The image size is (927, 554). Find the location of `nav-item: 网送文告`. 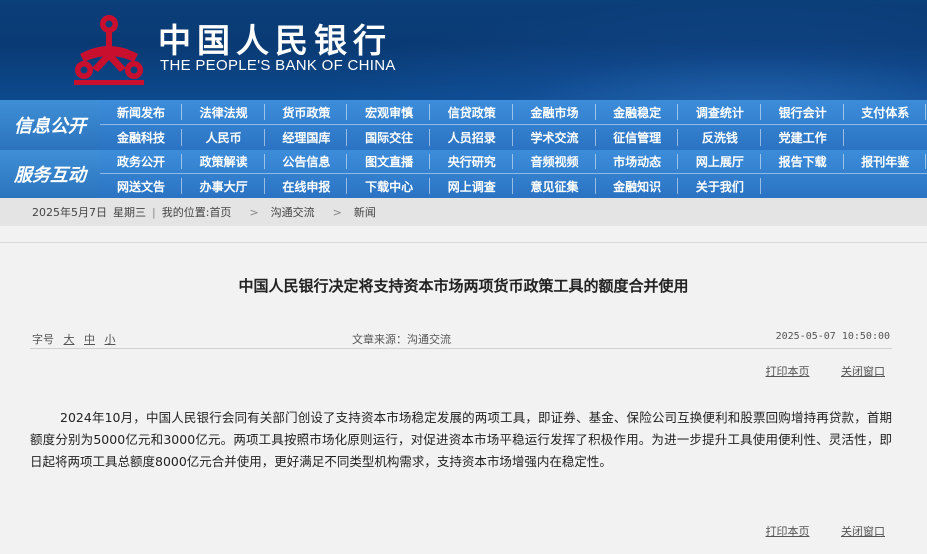

nav-item: 网送文告 is located at coordinates (141, 186).